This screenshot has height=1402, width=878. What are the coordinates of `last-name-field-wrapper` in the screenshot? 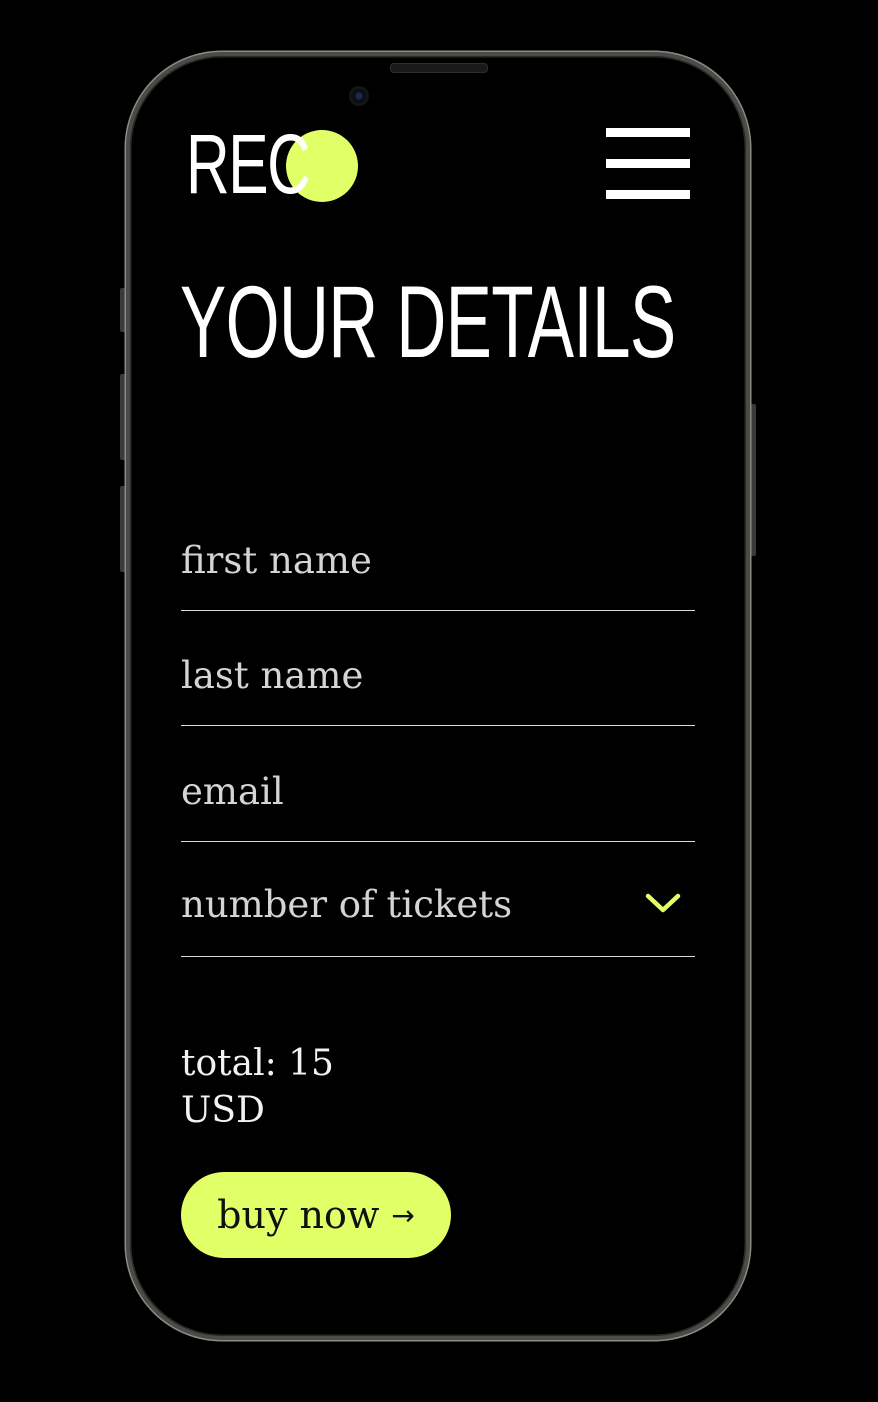 It's located at (438, 668).